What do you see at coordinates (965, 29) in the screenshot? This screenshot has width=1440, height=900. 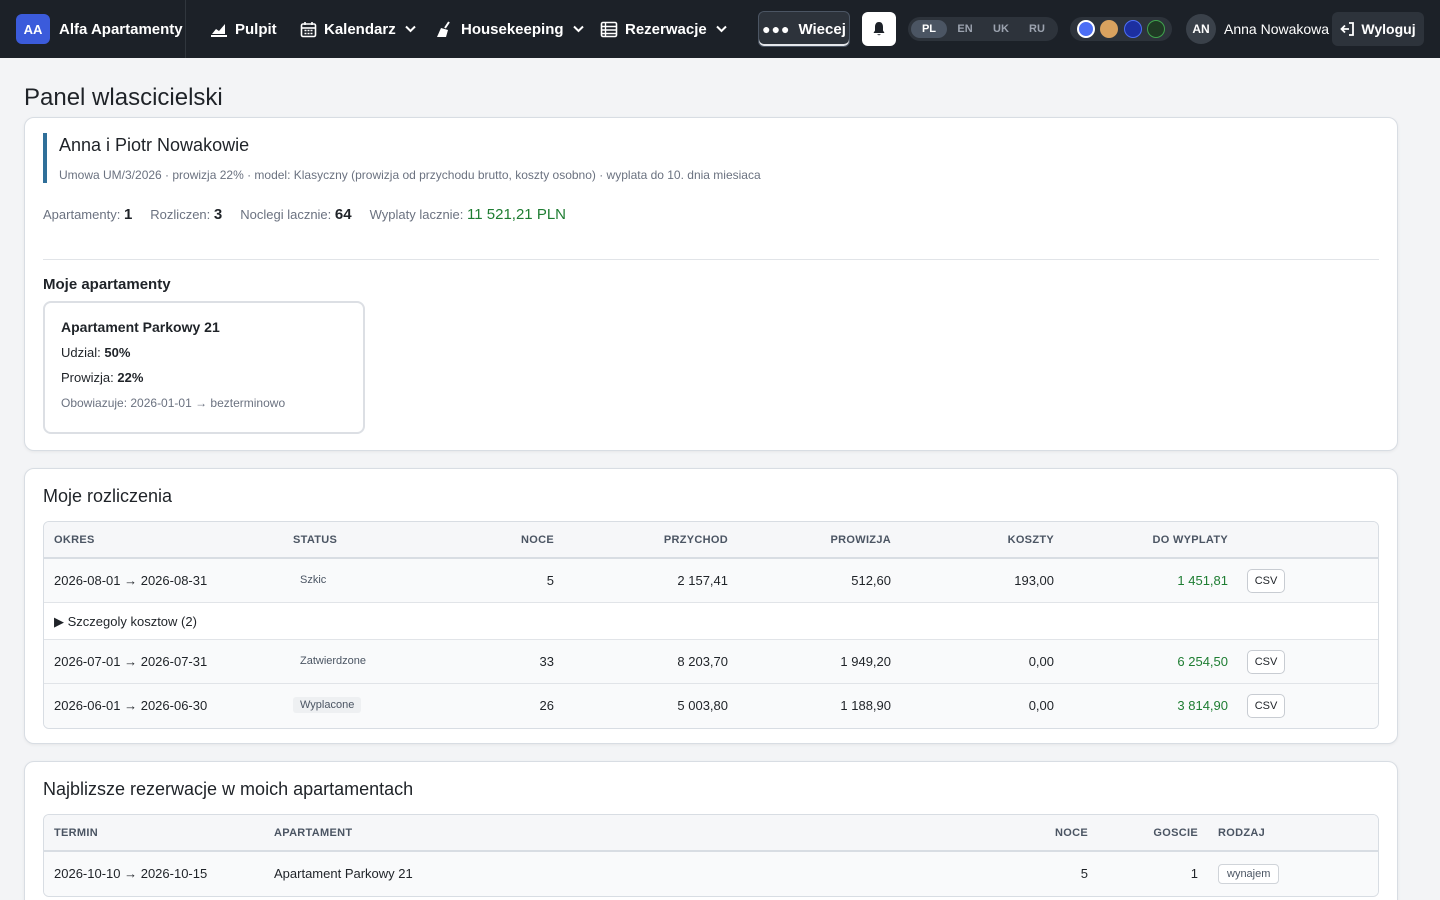 I see `lang-en: EN` at bounding box center [965, 29].